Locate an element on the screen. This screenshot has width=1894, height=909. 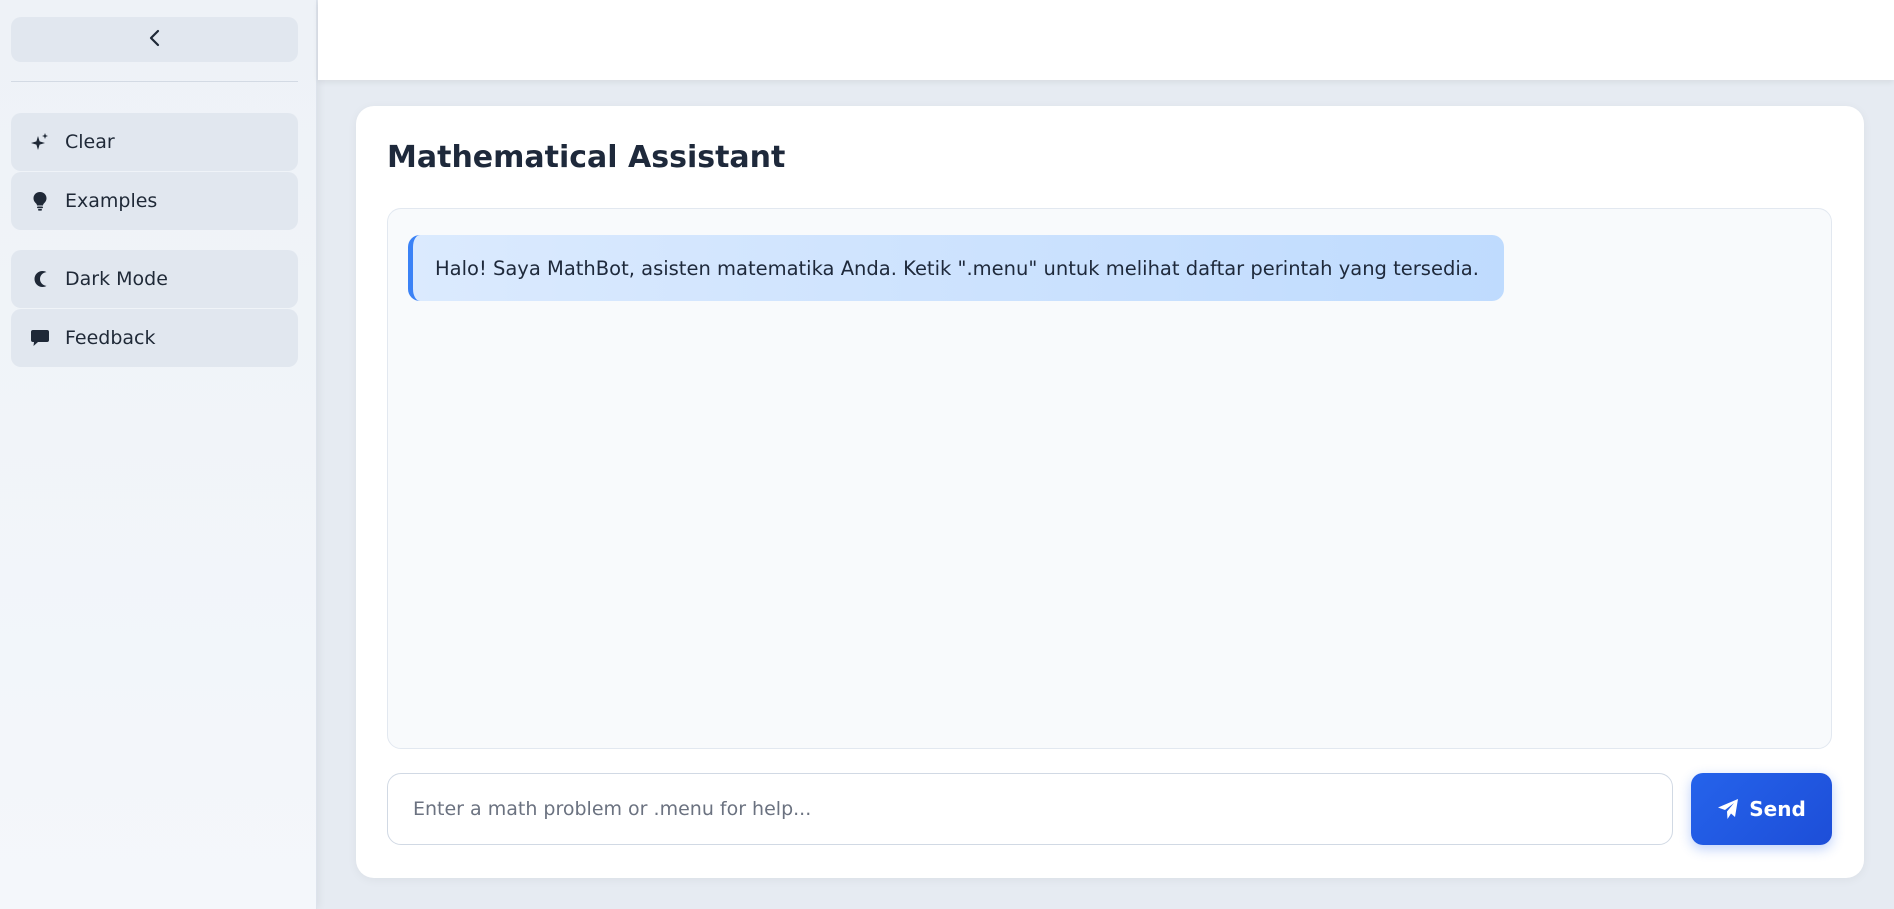
clear-label: Clear is located at coordinates (90, 142).